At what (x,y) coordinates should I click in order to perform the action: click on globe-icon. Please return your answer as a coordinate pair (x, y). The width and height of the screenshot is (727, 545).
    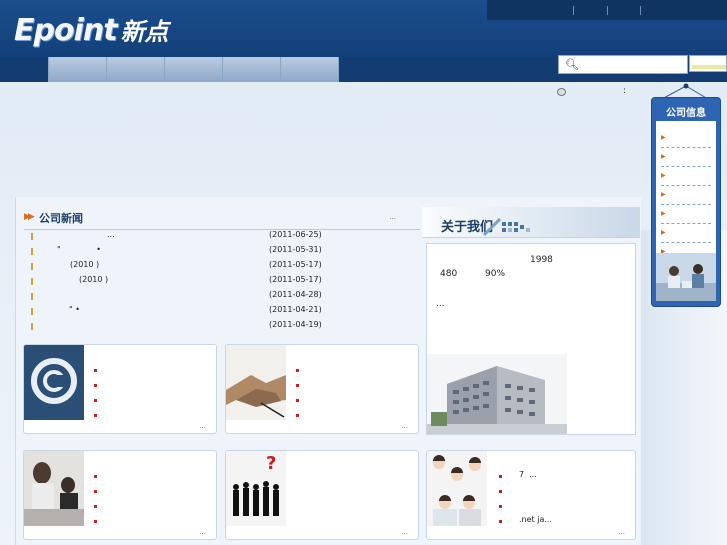
    Looking at the image, I should click on (561, 92).